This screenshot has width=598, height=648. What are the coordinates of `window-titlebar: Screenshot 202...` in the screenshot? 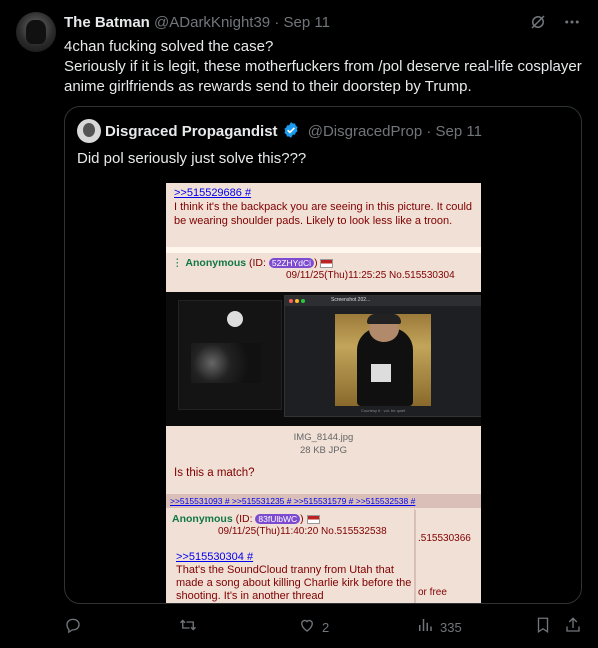 It's located at (383, 301).